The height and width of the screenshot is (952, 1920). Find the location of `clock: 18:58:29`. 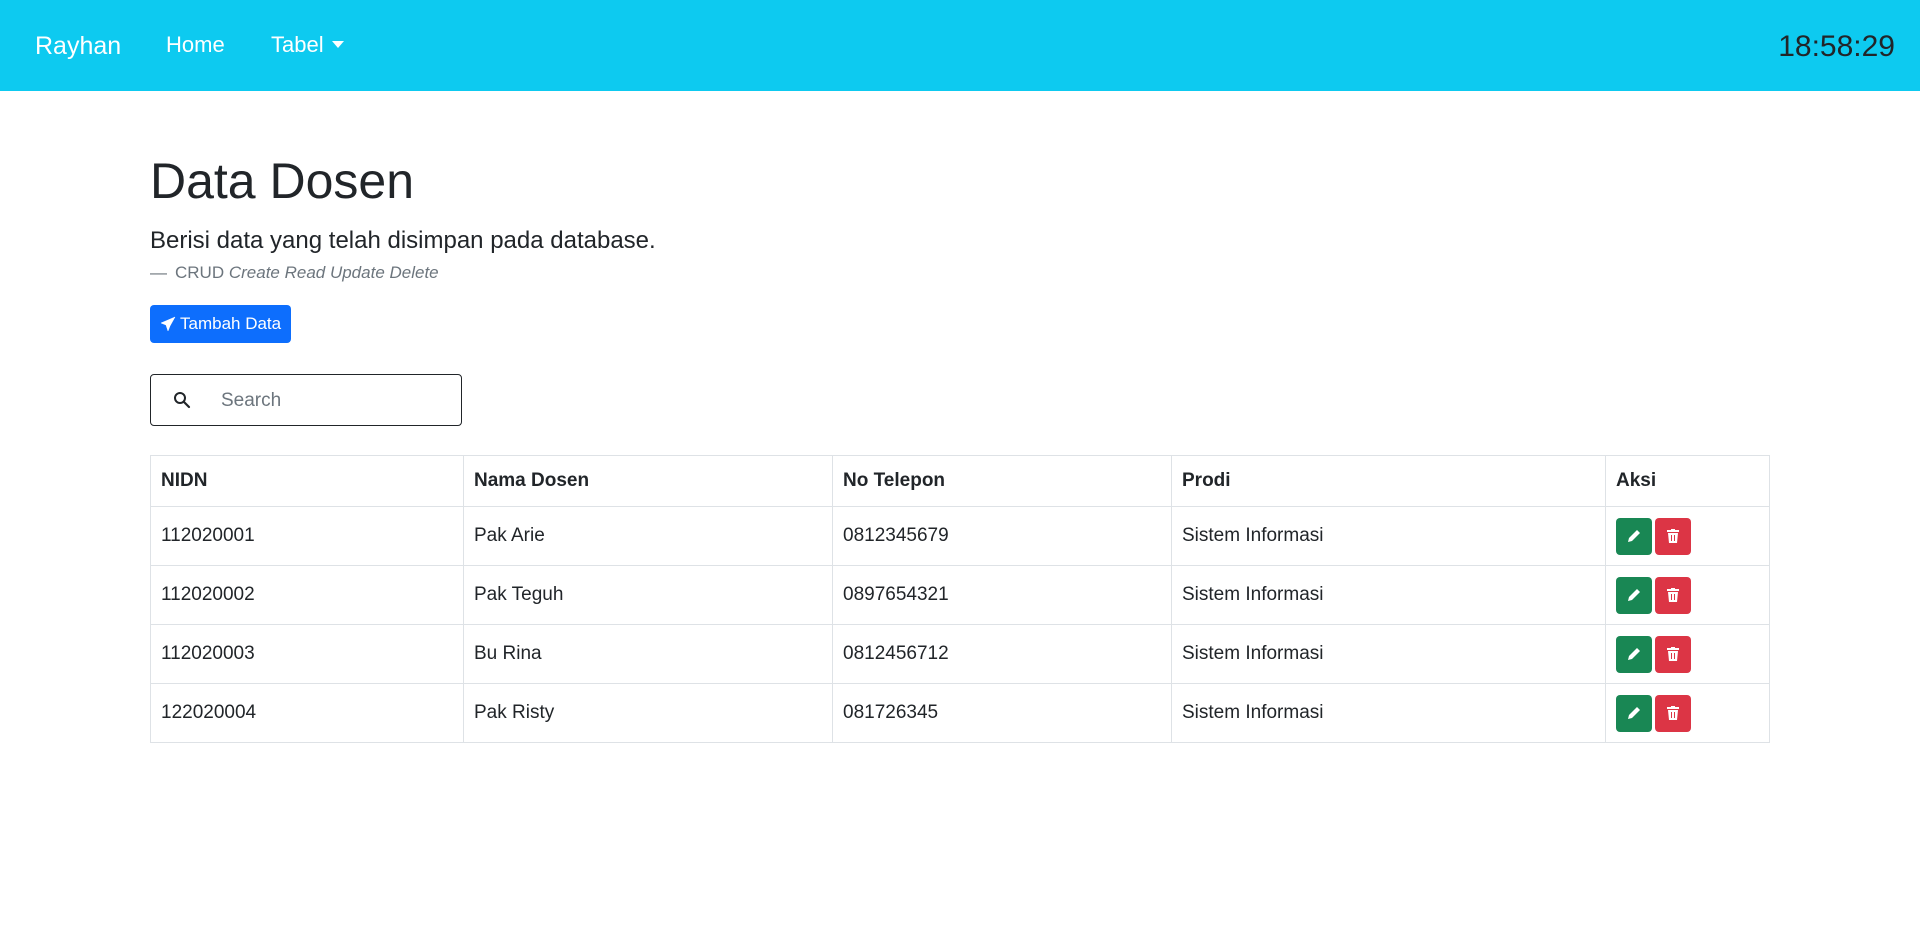

clock: 18:58:29 is located at coordinates (1836, 46).